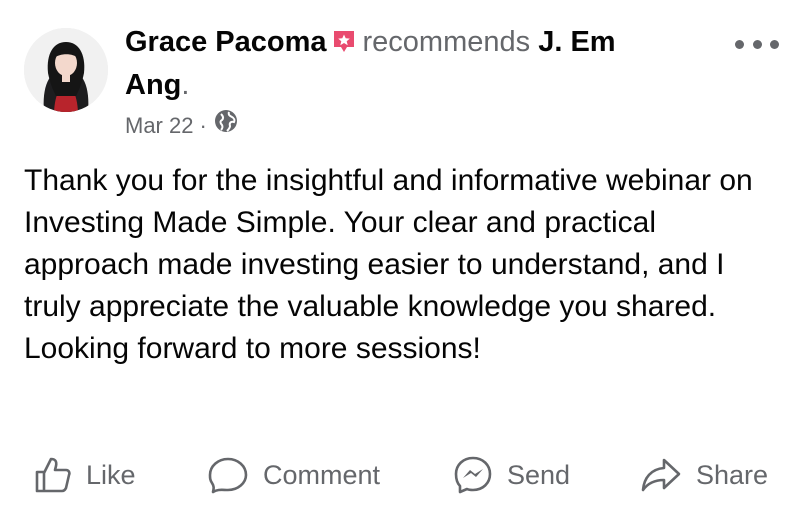 This screenshot has width=800, height=514. What do you see at coordinates (539, 474) in the screenshot?
I see `send-label: Send` at bounding box center [539, 474].